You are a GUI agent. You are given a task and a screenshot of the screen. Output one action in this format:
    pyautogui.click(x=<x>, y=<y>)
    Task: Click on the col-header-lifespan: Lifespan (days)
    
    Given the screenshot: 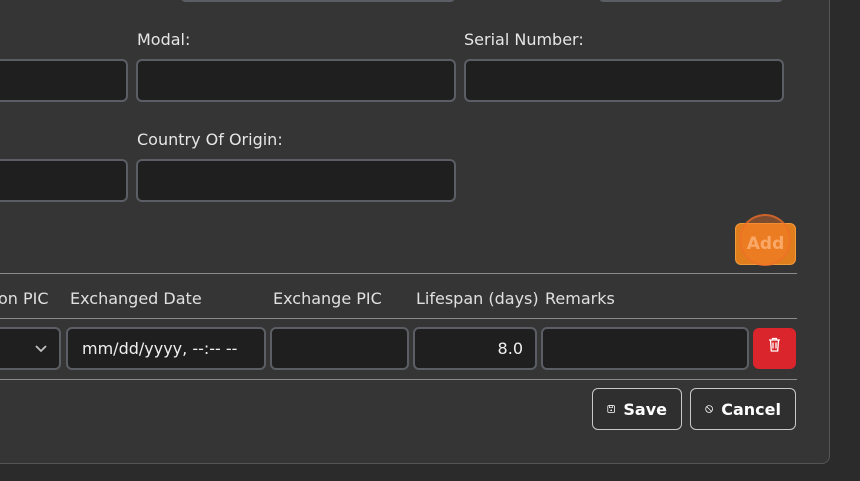 What is the action you would take?
    pyautogui.click(x=477, y=298)
    